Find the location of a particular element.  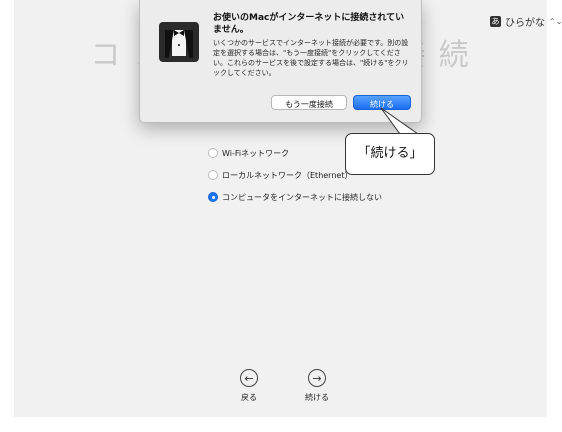

option-no-connection: コンピュータをインターネットに接続しない is located at coordinates (295, 197).